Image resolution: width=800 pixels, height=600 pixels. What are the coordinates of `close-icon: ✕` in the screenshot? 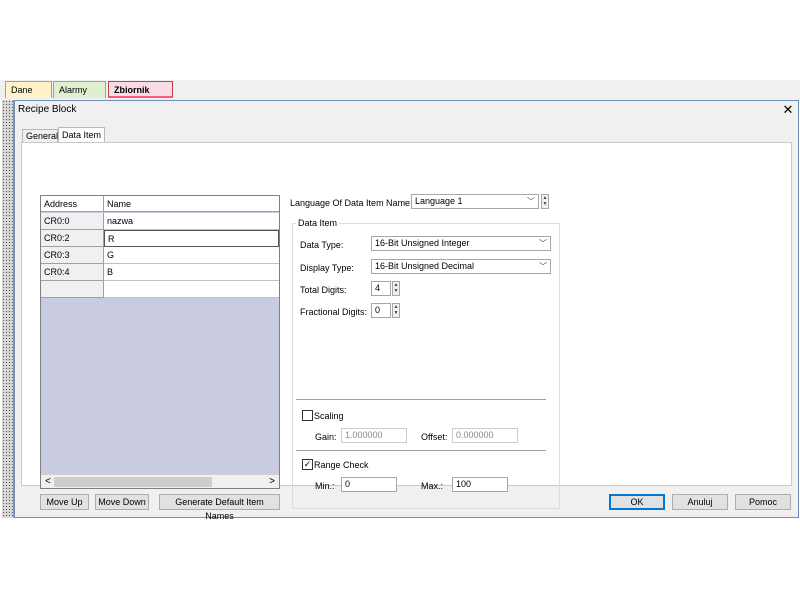 It's located at (788, 110).